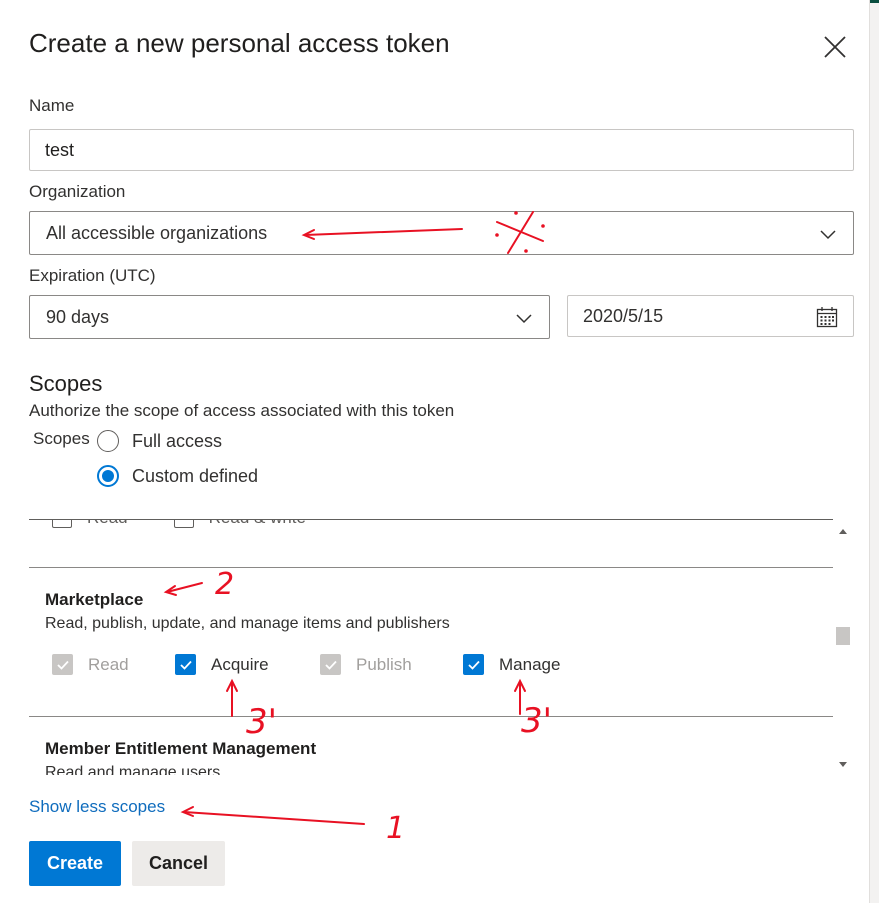 This screenshot has height=903, width=879. What do you see at coordinates (97, 807) in the screenshot?
I see `show-less-scopes-link: Show less scopes` at bounding box center [97, 807].